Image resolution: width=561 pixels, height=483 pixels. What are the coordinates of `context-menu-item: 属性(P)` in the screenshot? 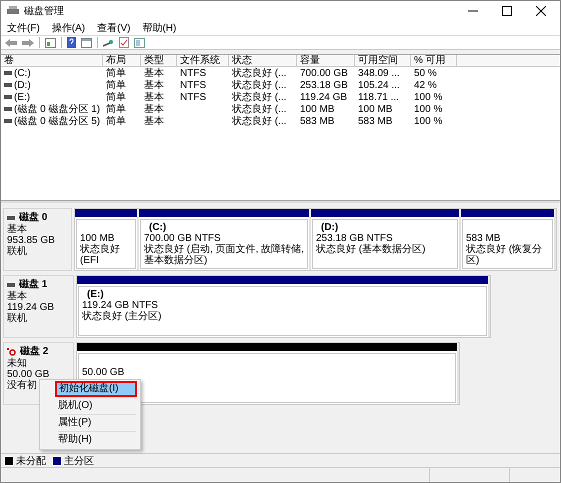 It's located at (90, 423).